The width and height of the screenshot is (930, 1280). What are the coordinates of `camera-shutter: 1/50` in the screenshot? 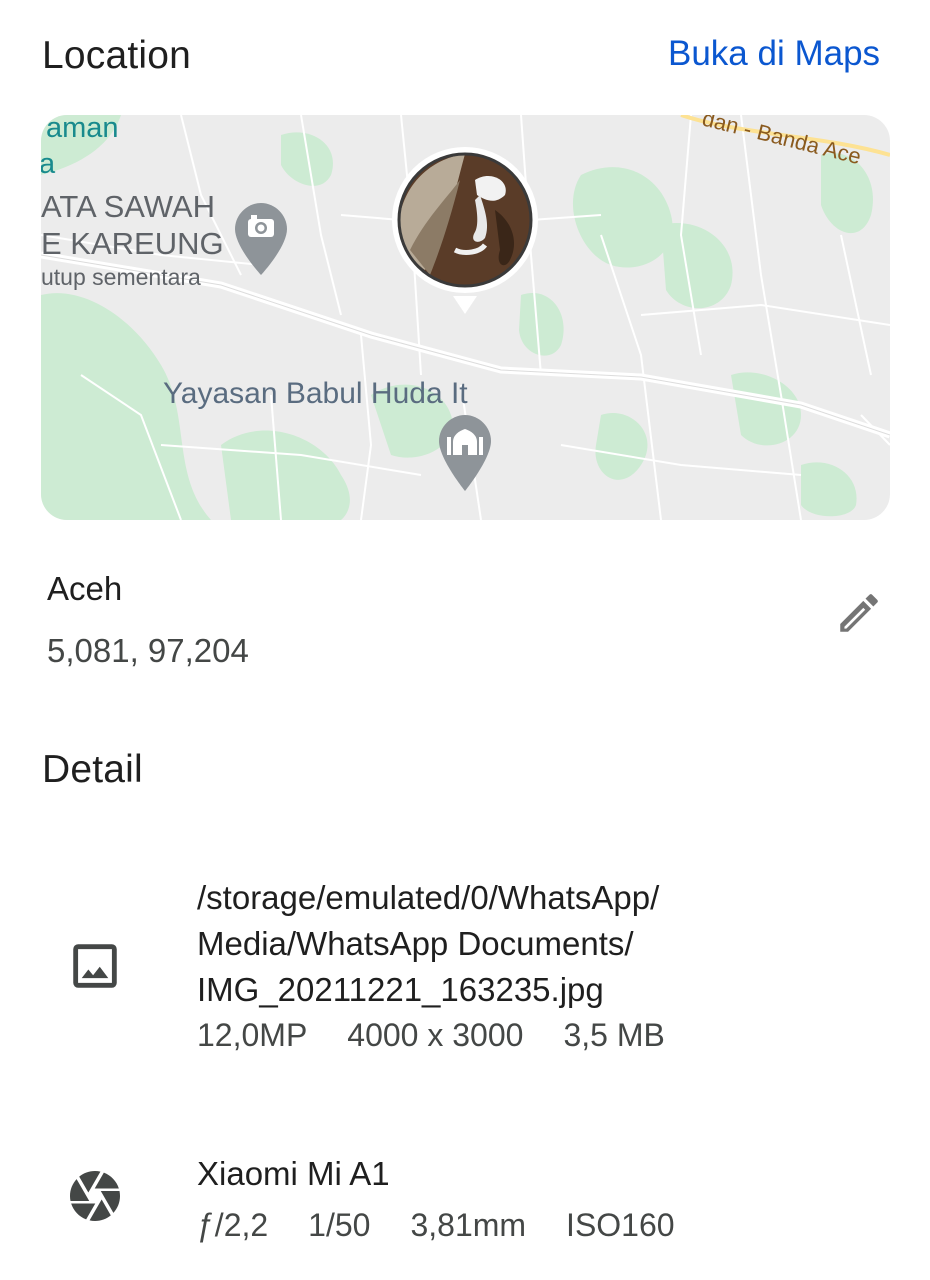 It's located at (339, 1225).